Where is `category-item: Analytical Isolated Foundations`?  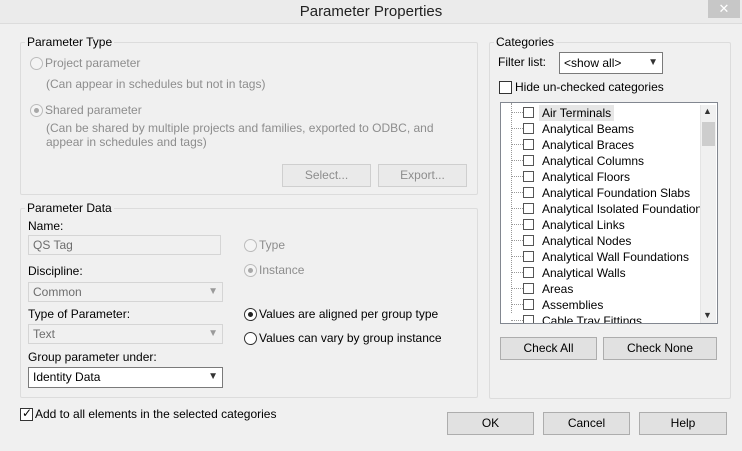
category-item: Analytical Isolated Foundations is located at coordinates (604, 209).